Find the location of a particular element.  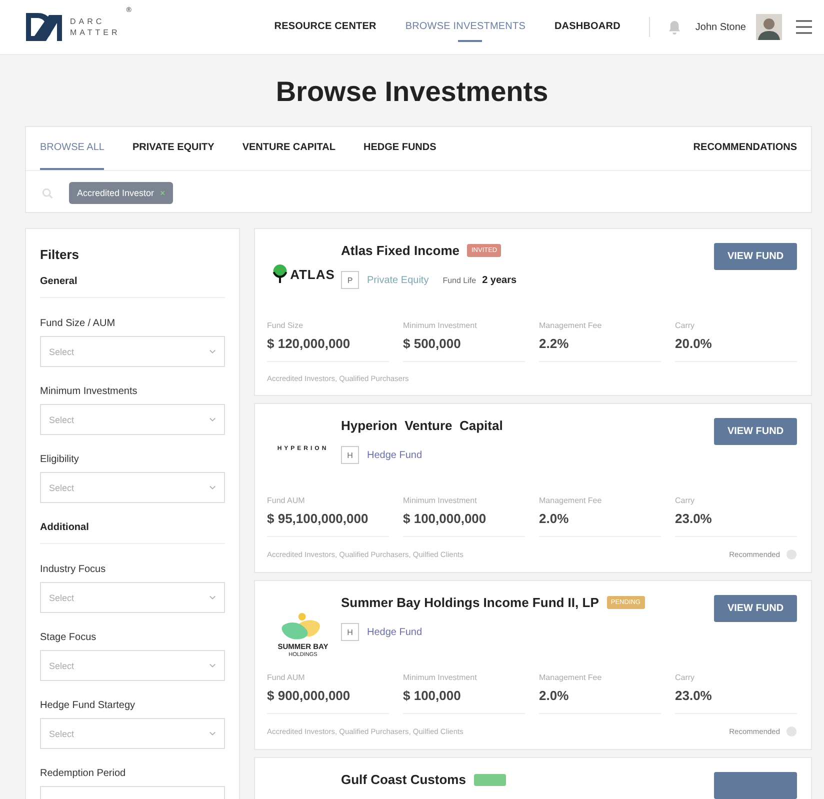

menu-icon is located at coordinates (804, 27).